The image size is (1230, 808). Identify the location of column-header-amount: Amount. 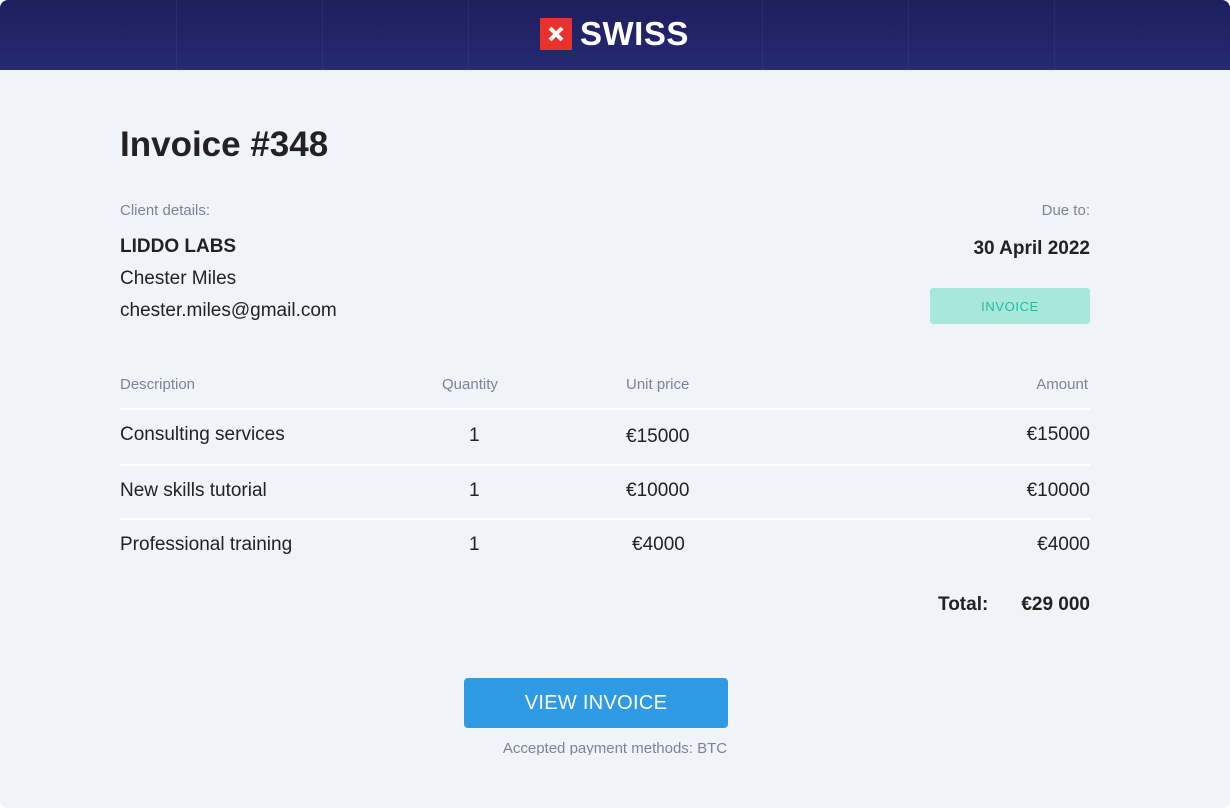
(1062, 384).